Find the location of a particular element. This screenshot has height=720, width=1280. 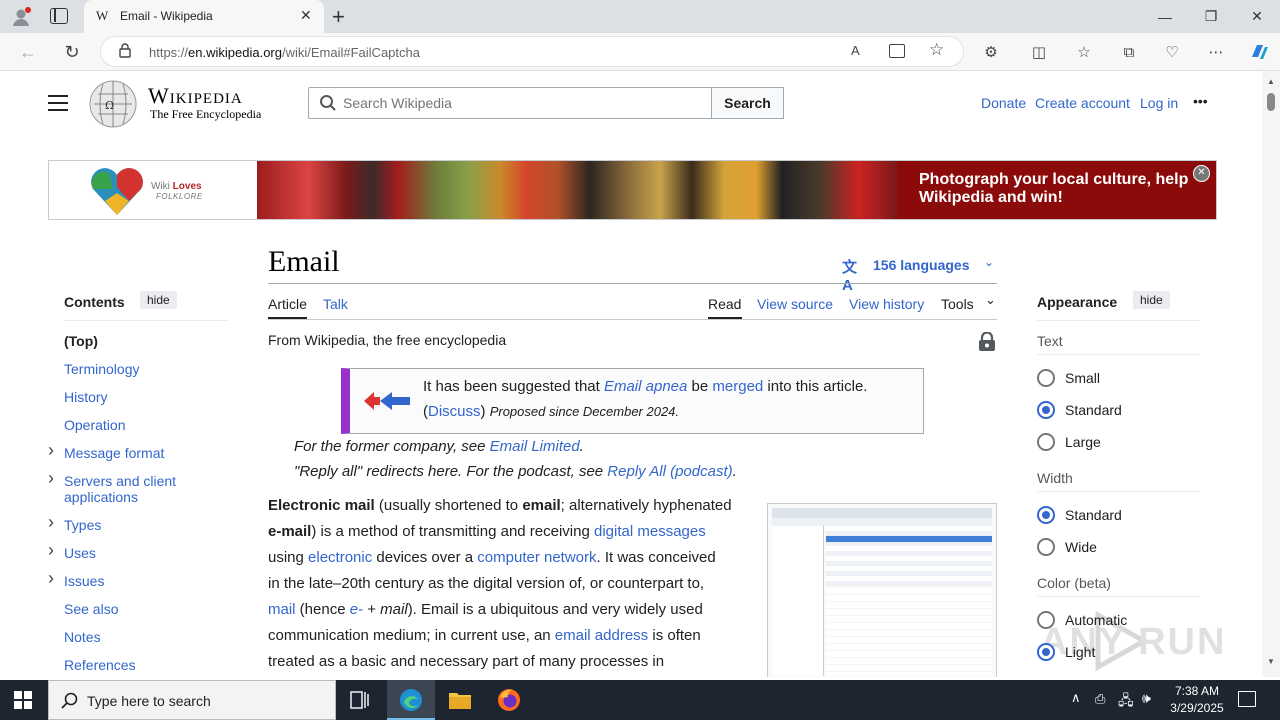

create-account-link: Create account is located at coordinates (1082, 103).